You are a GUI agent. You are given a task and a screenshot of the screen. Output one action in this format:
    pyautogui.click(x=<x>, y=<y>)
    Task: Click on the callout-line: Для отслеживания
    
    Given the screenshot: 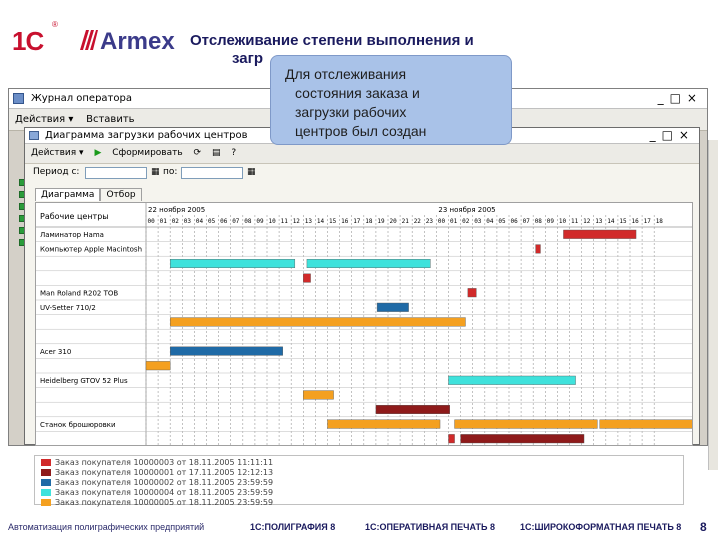 What is the action you would take?
    pyautogui.click(x=346, y=74)
    